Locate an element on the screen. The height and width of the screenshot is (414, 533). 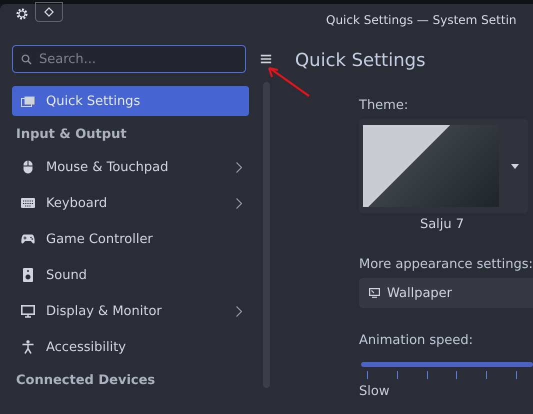
mouse-icon is located at coordinates (28, 167).